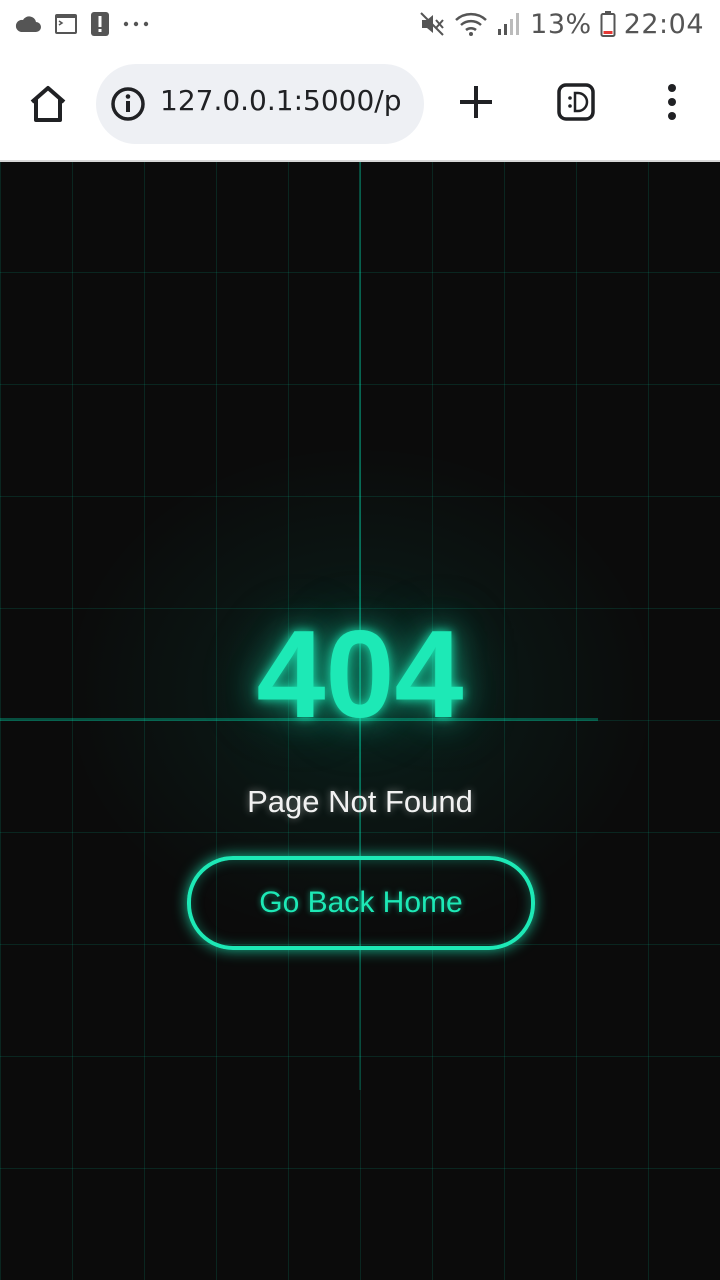  Describe the element at coordinates (471, 24) in the screenshot. I see `wifi-icon` at that location.